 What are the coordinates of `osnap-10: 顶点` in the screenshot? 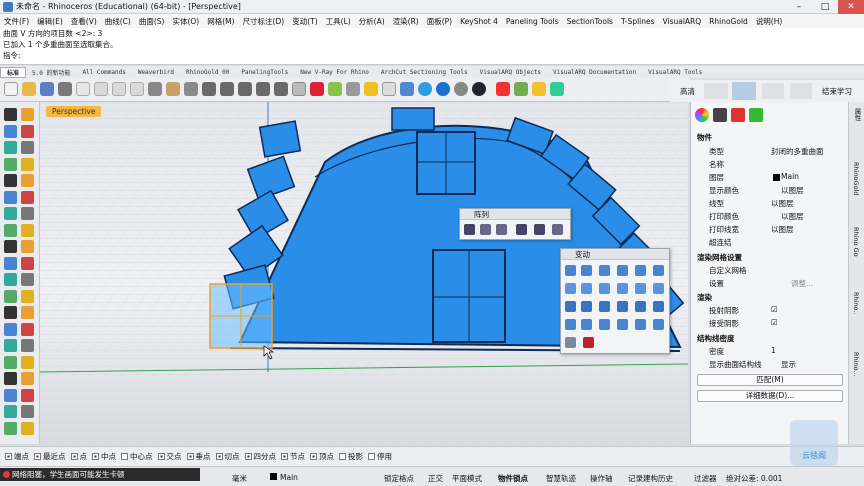 It's located at (322, 456).